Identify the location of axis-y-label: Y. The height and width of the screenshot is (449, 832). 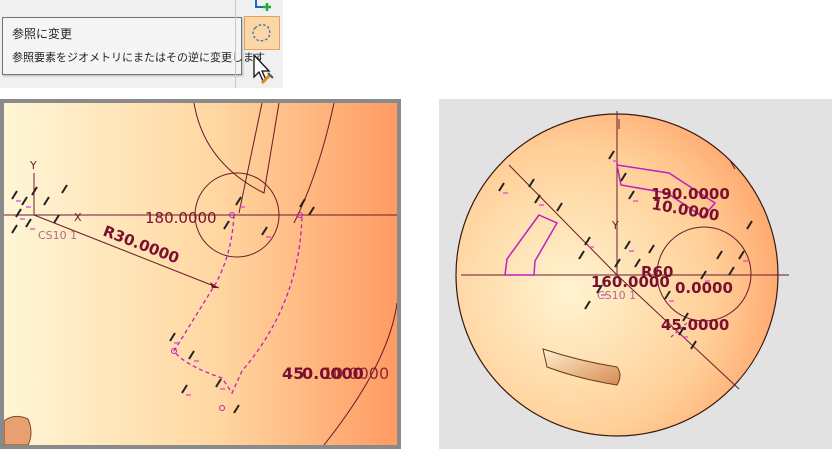
(33, 165).